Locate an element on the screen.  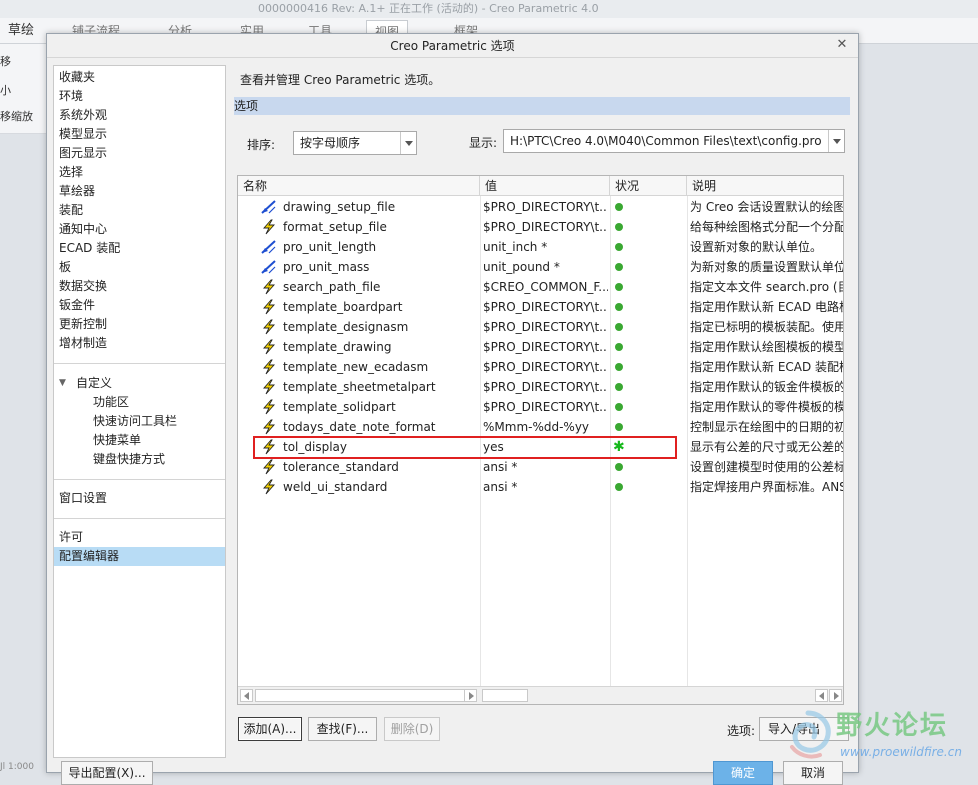
nav-notification-center: 通知中心 is located at coordinates (139, 229).